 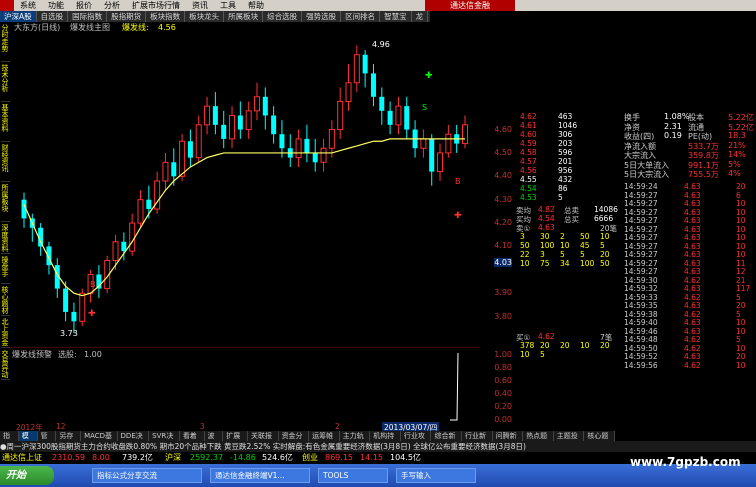 What do you see at coordinates (5, 43) in the screenshot?
I see `side-tab-intraday: 分时走势` at bounding box center [5, 43].